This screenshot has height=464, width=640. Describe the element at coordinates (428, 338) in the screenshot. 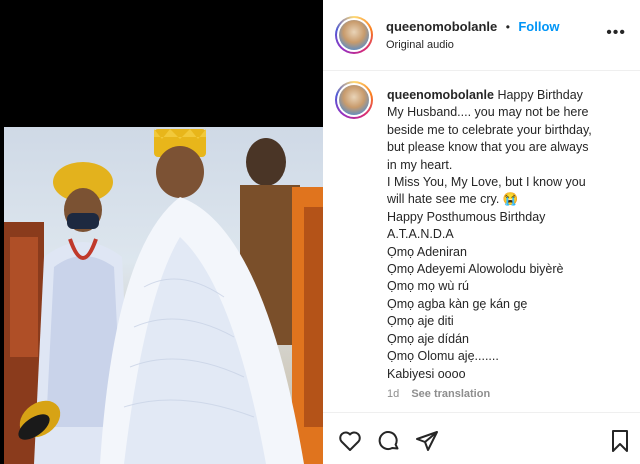

I see `caption-line: Ọmọ aje dídán` at that location.